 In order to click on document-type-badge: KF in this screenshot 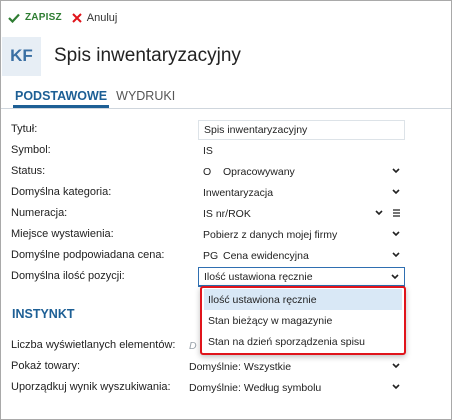, I will do `click(21, 56)`.